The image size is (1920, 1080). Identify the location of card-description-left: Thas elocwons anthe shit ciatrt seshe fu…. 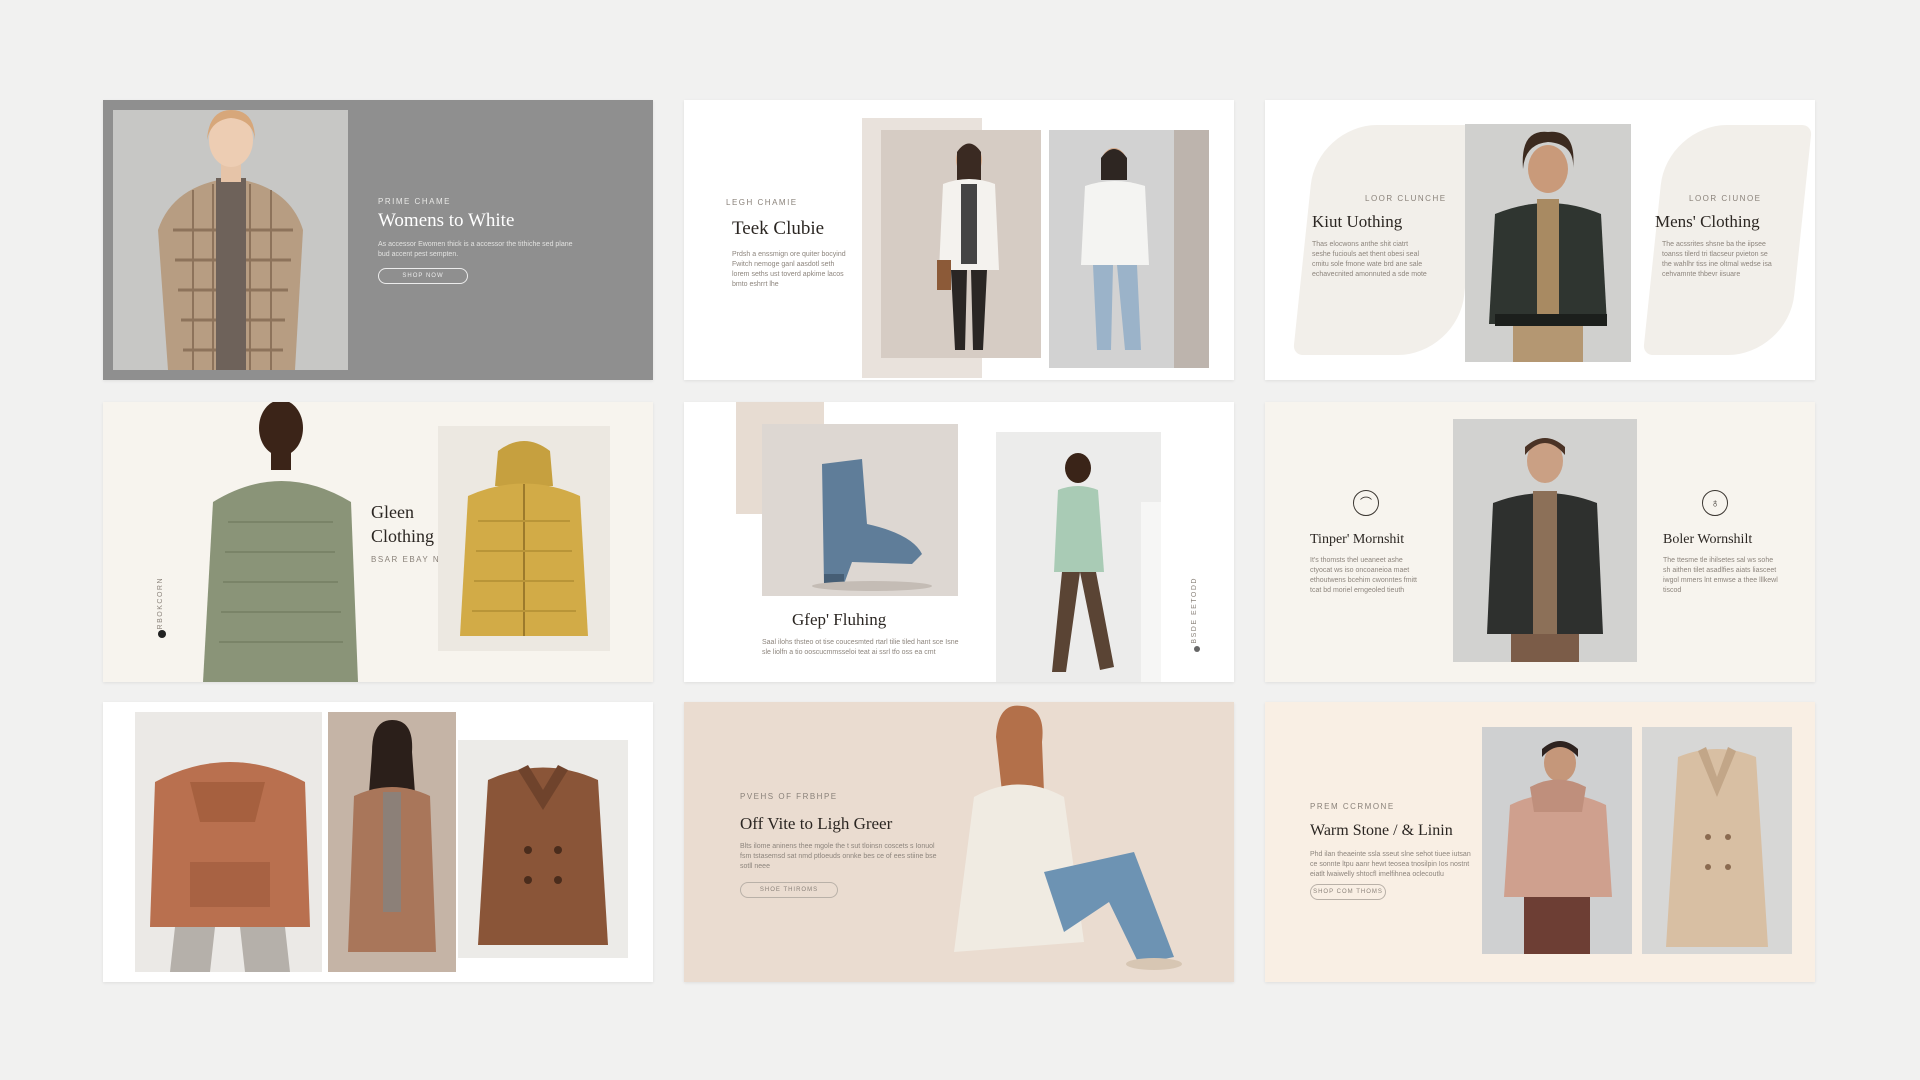
(1369, 259).